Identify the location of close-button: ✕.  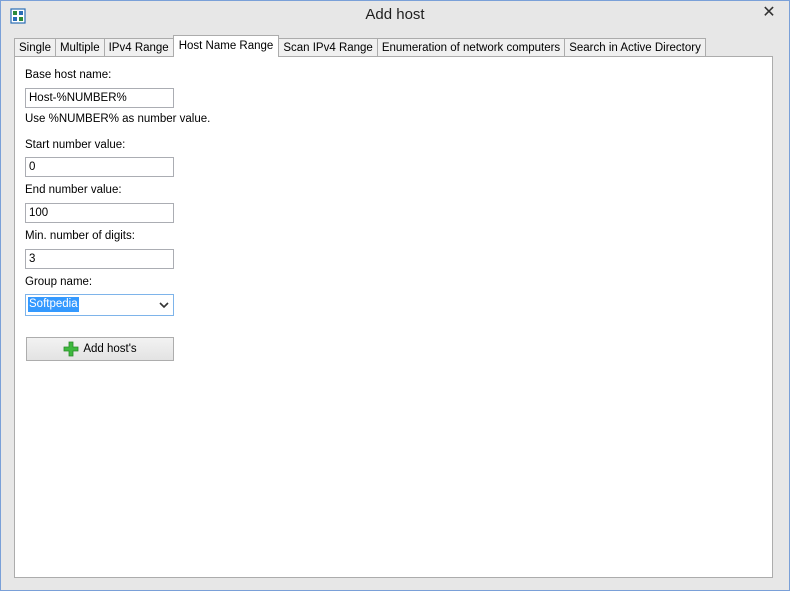
(769, 14).